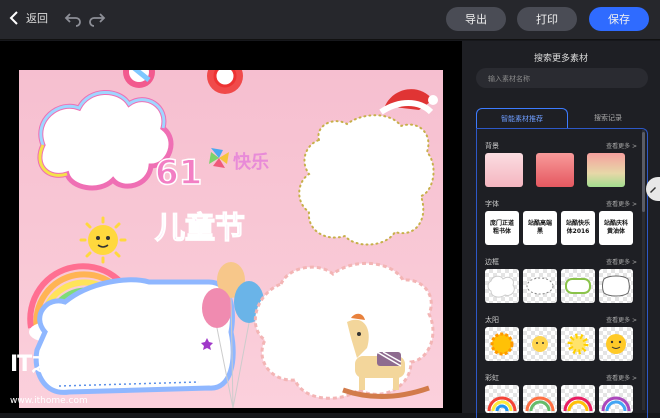 This screenshot has width=660, height=418. Describe the element at coordinates (103, 240) in the screenshot. I see `sun-sticker` at that location.